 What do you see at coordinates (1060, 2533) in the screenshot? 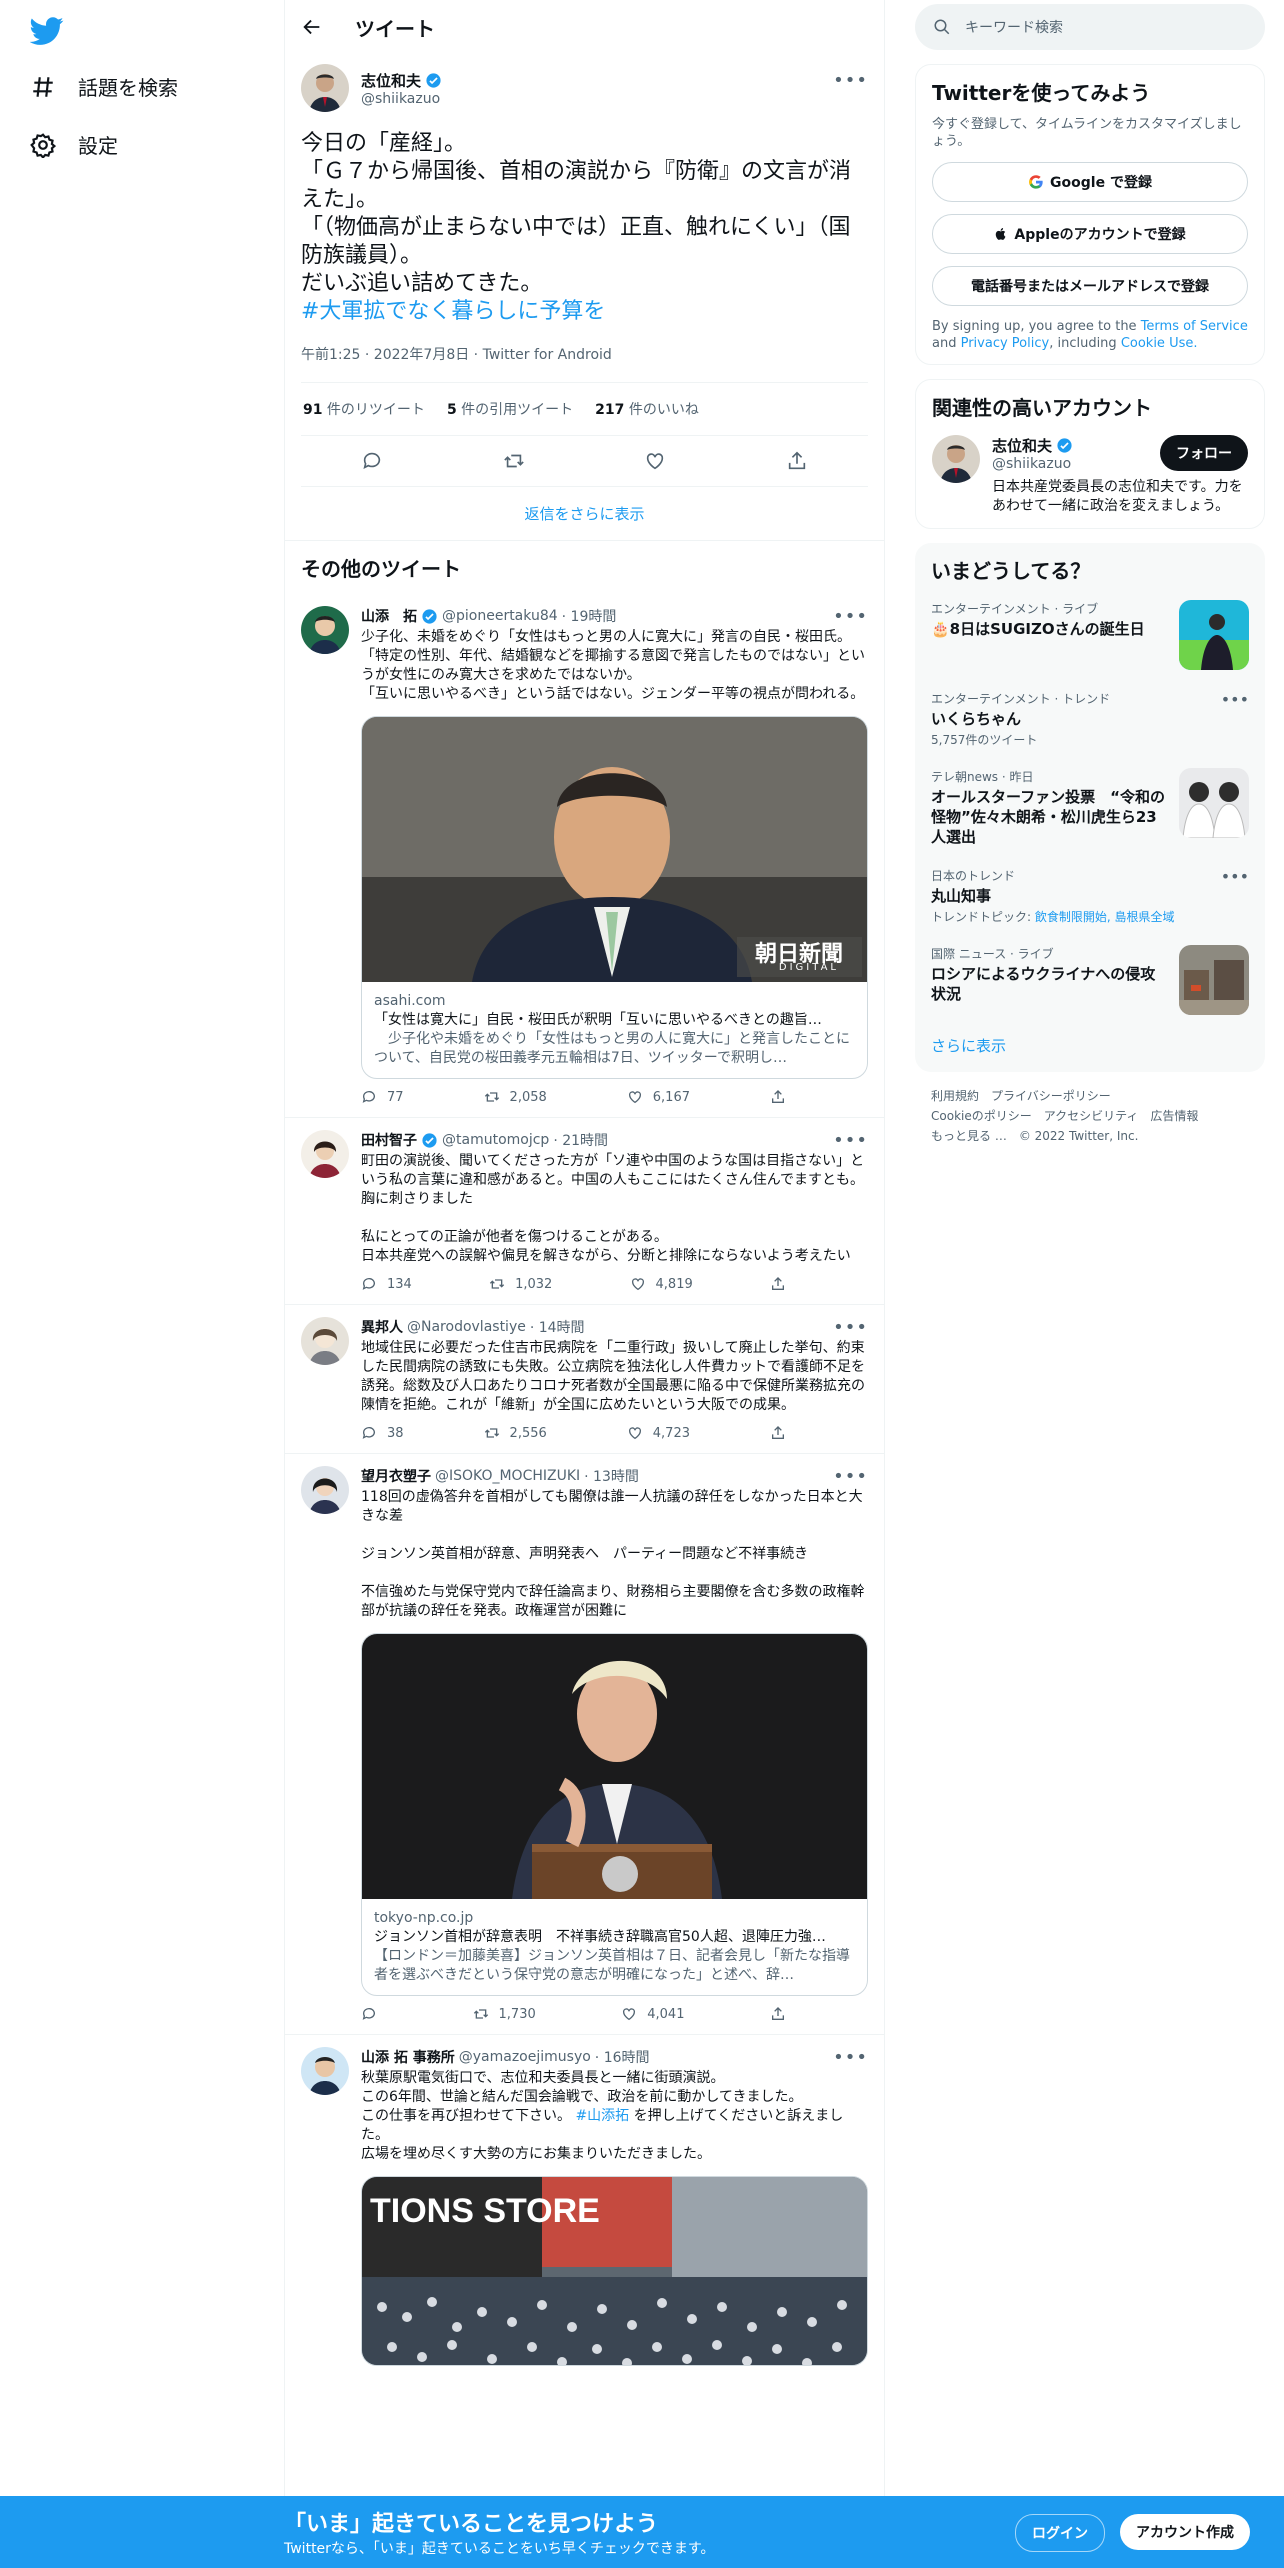
I see `login-button: ログイン` at bounding box center [1060, 2533].